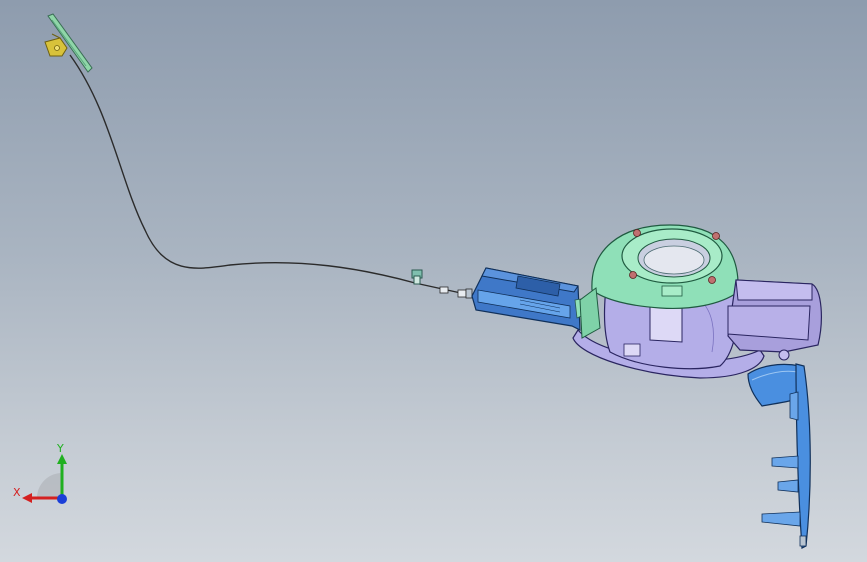 The image size is (867, 562). I want to click on orientation-triad: Y X, so click(40, 473).